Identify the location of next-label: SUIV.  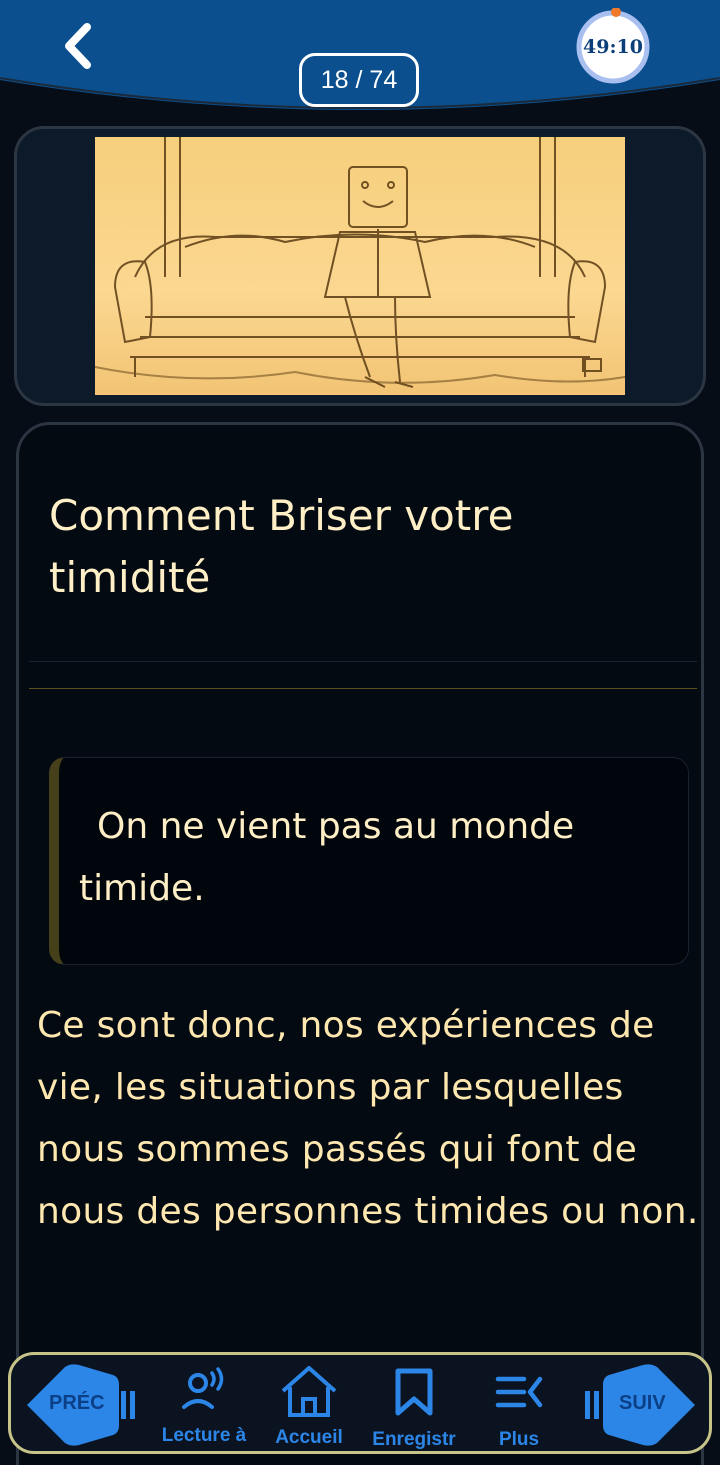
(642, 1403).